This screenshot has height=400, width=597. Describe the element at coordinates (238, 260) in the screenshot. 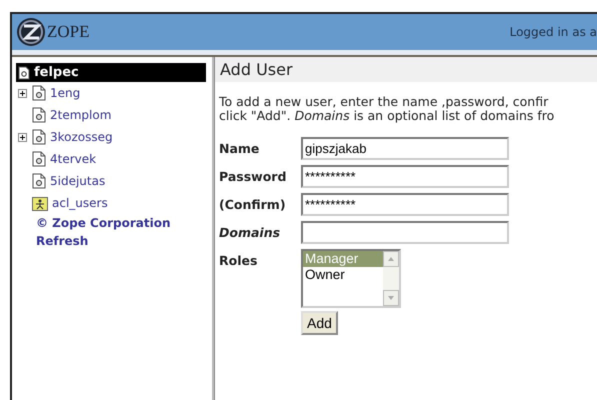

I see `field-label: Roles` at that location.